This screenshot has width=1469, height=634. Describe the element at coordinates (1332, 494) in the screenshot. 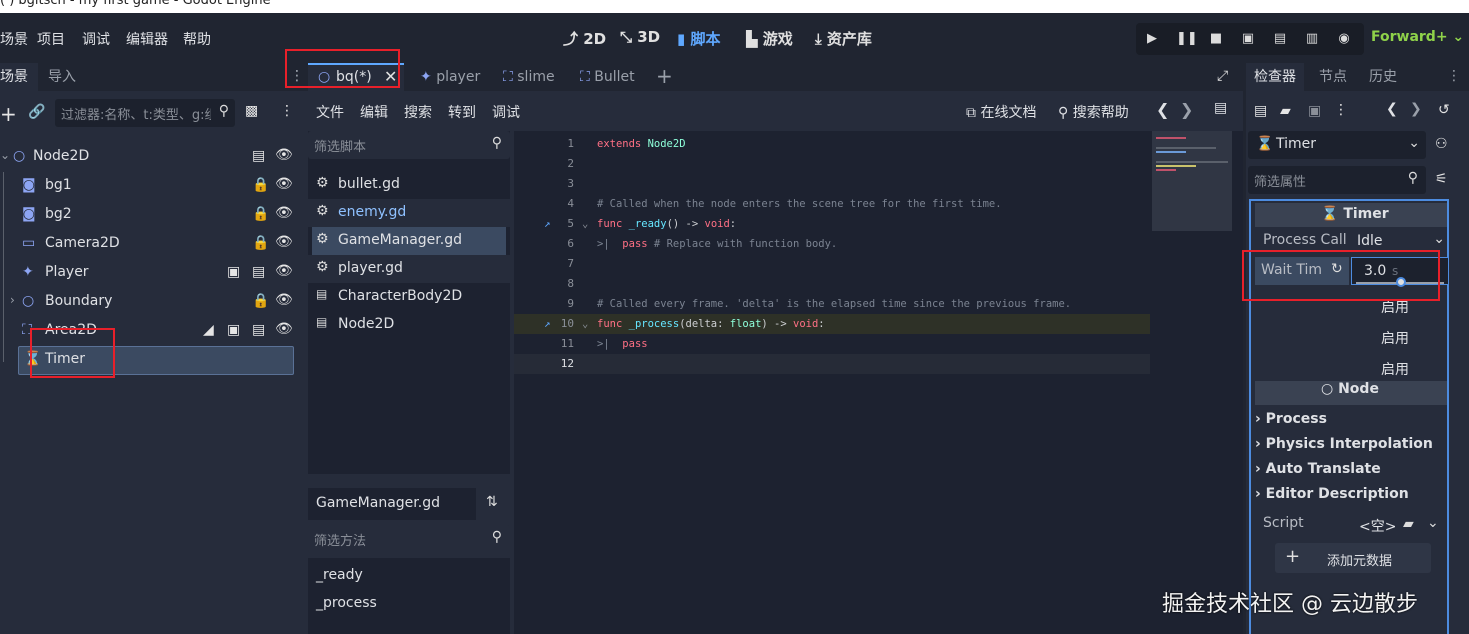

I see `section-editor-description: › Editor Description` at that location.